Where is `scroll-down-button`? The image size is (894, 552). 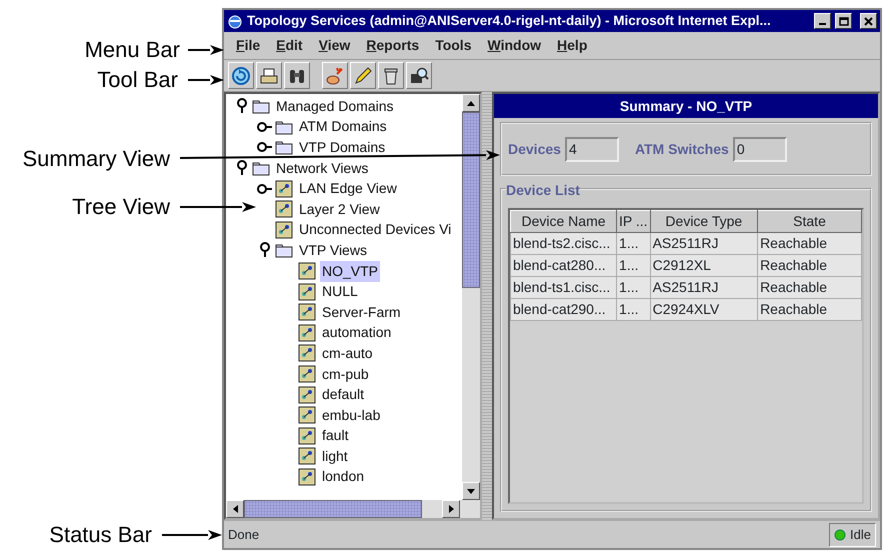
scroll-down-button is located at coordinates (471, 491).